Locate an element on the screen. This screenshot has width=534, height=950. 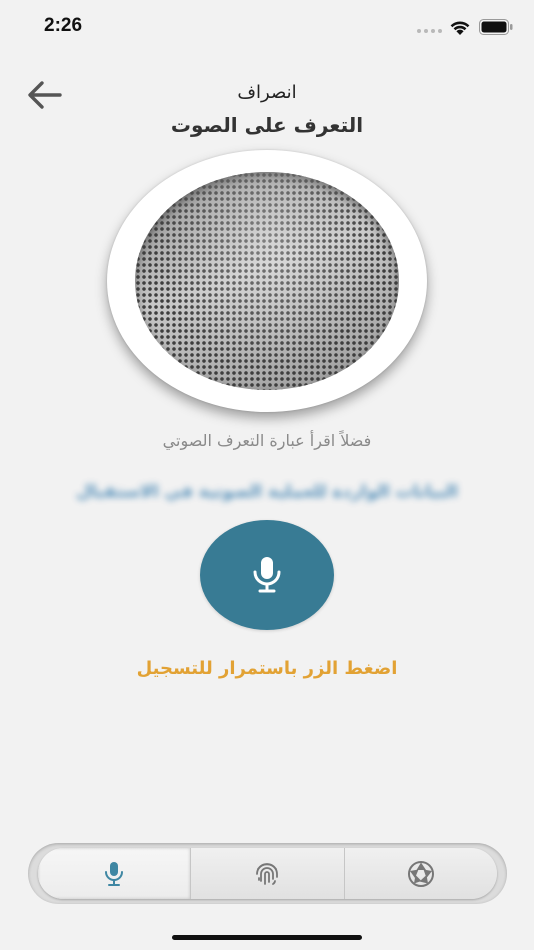
hold-to-record-hint: اضغط الزر باستمرار للتسجيل is located at coordinates (267, 668).